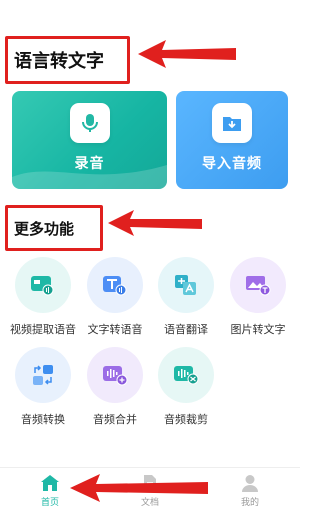 Image resolution: width=320 pixels, height=512 pixels. What do you see at coordinates (232, 123) in the screenshot?
I see `folder-download-icon` at bounding box center [232, 123].